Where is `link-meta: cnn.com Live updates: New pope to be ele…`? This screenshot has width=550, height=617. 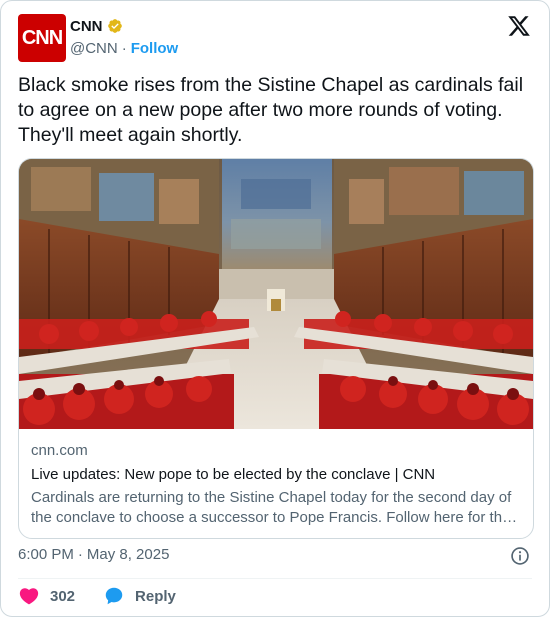
link-meta: cnn.com Live updates: New pope to be ele… is located at coordinates (276, 484).